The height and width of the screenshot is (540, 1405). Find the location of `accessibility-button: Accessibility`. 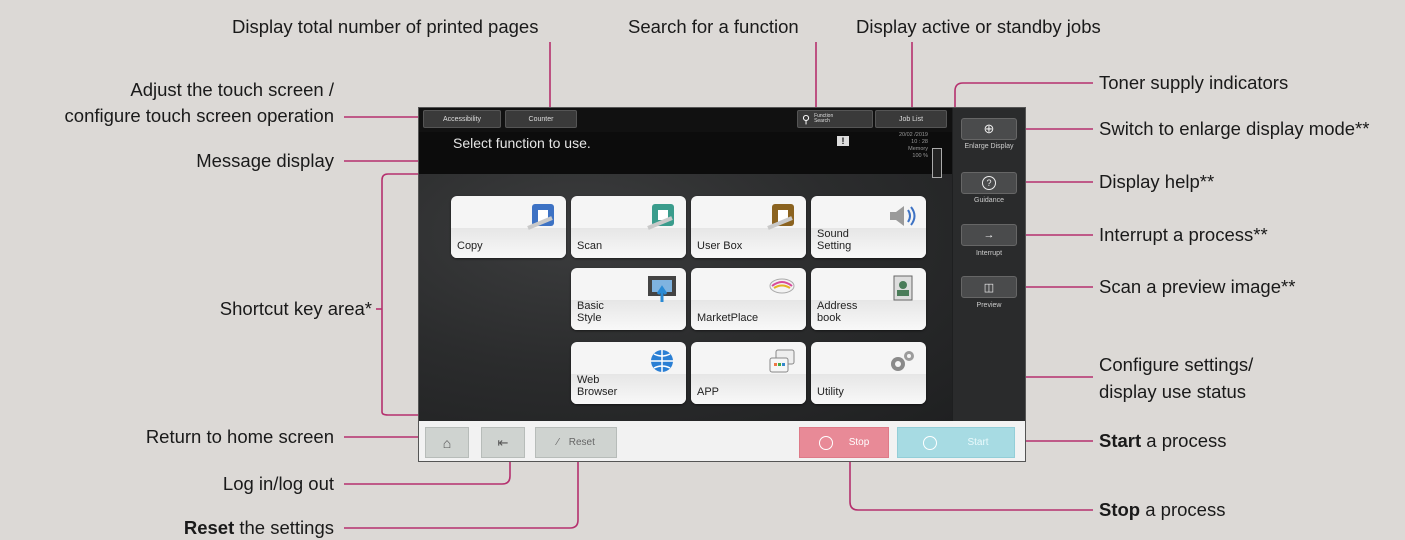

accessibility-button: Accessibility is located at coordinates (462, 119).